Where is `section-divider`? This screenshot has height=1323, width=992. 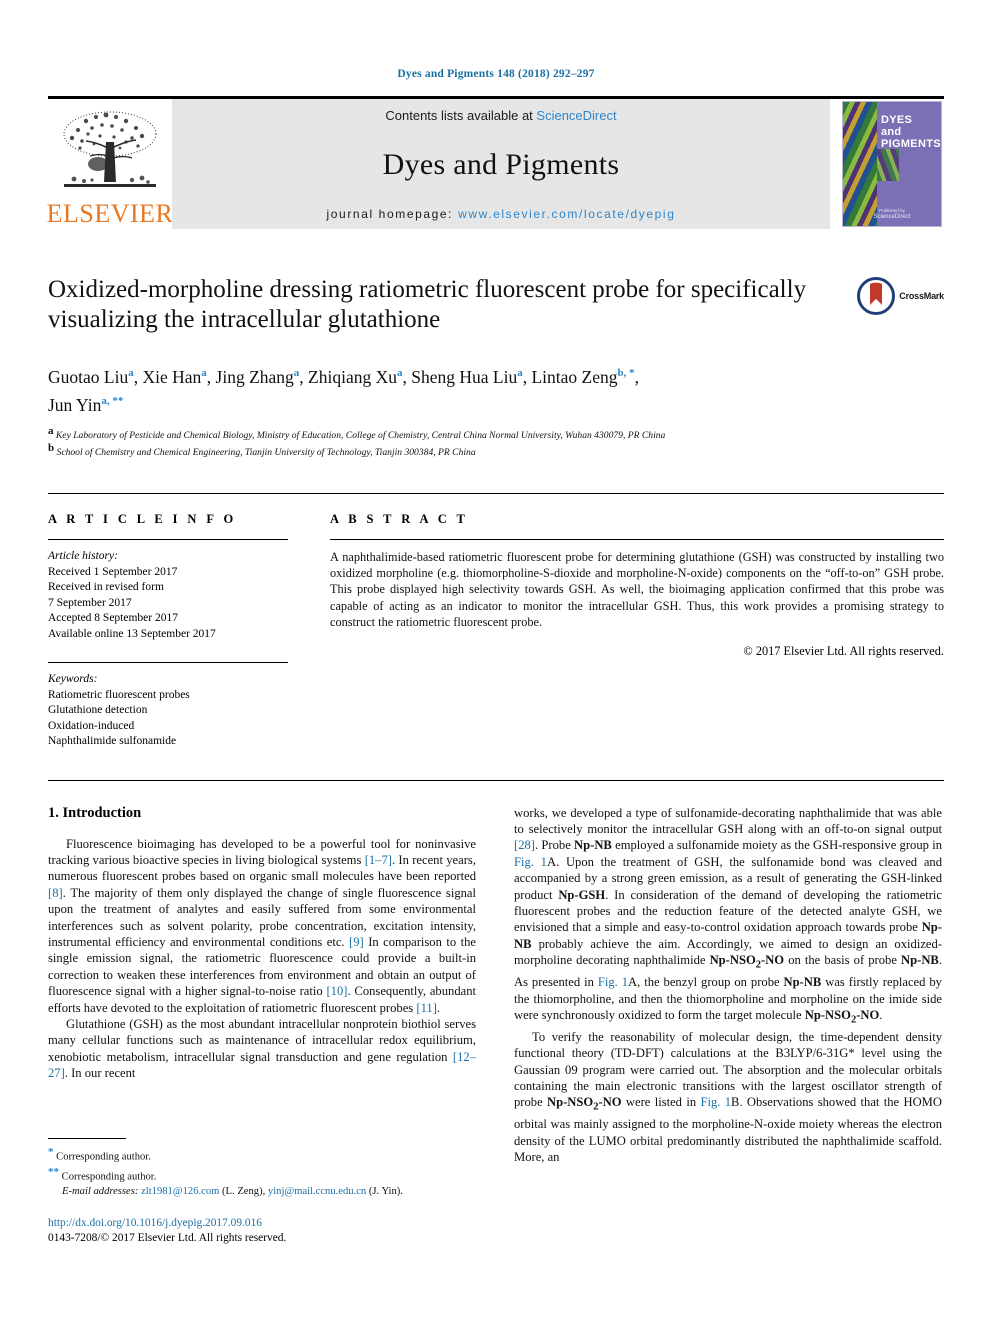
section-divider is located at coordinates (496, 780).